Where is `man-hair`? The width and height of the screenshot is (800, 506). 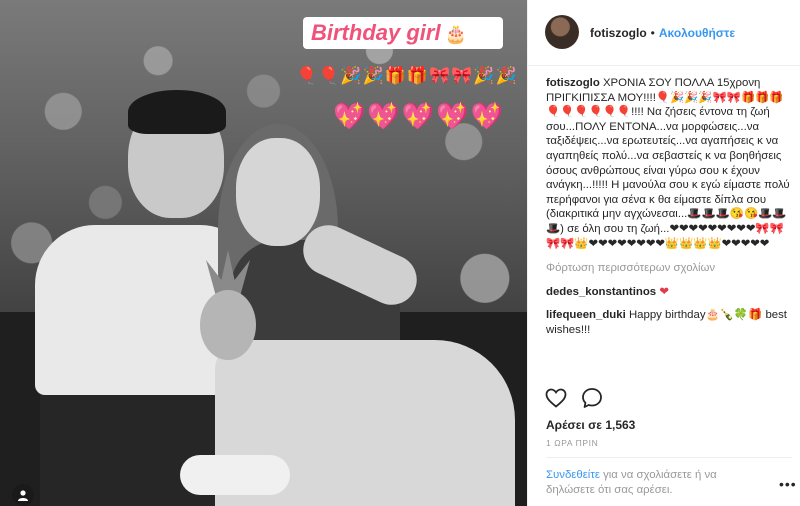 man-hair is located at coordinates (177, 112).